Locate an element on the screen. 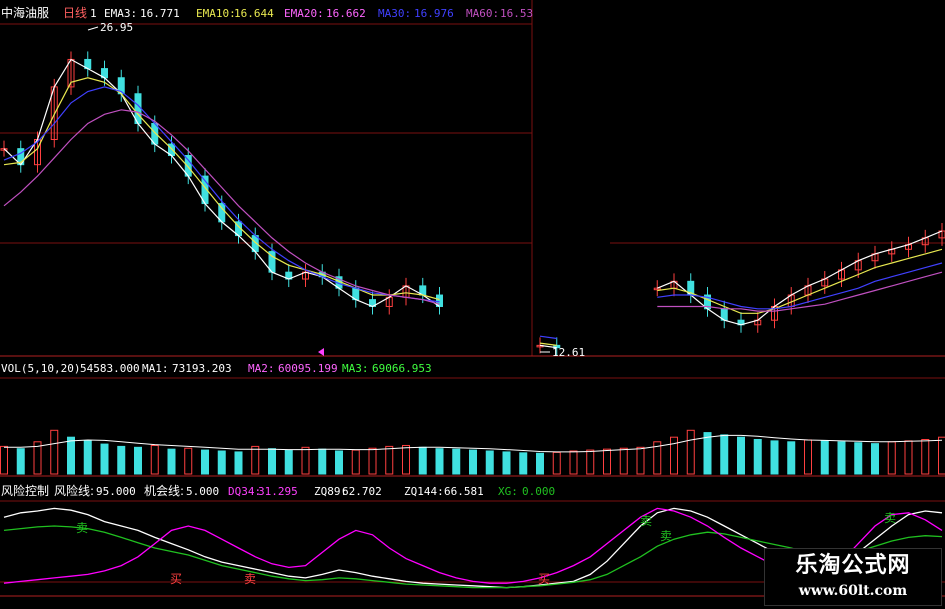 The width and height of the screenshot is (945, 609). xg-value: 0.000 is located at coordinates (538, 491).